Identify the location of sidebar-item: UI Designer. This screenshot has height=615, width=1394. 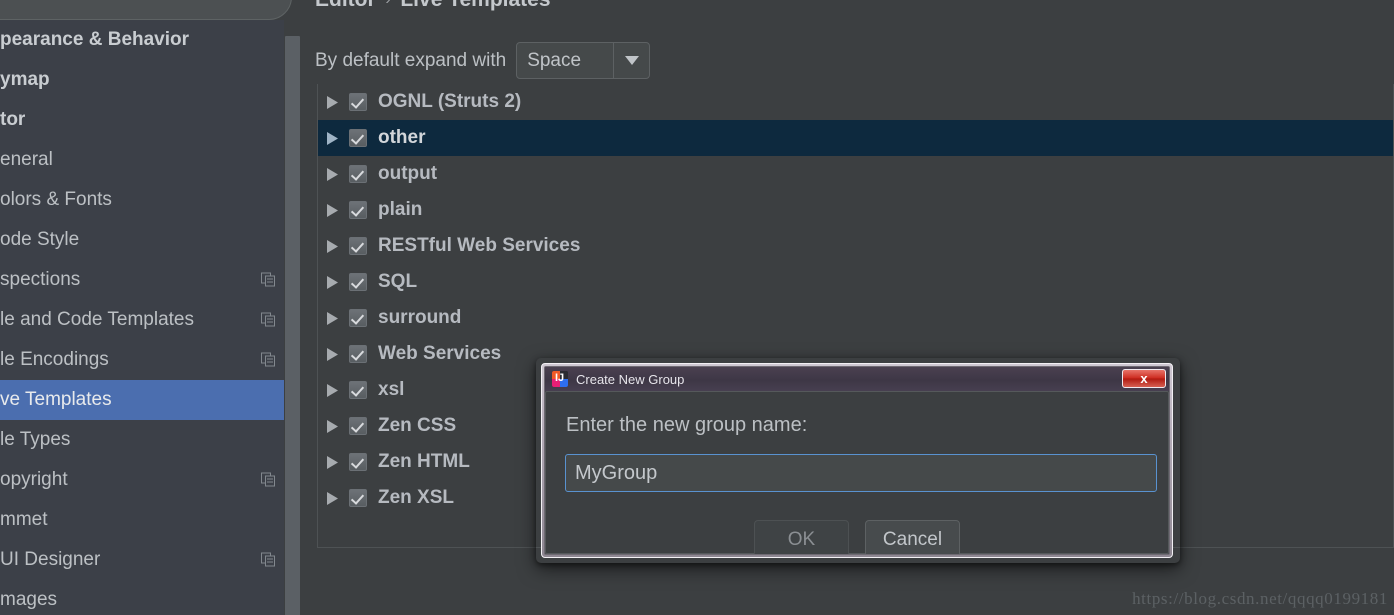
(142, 560).